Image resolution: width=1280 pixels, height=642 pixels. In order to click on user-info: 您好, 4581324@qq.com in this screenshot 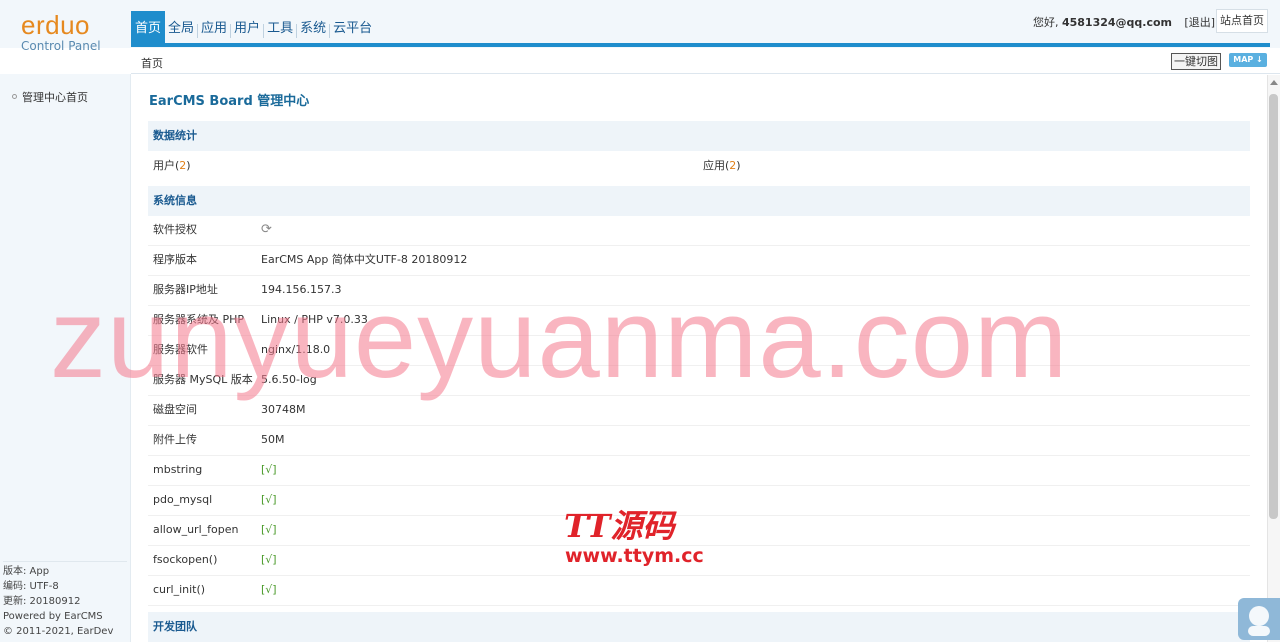, I will do `click(1102, 22)`.